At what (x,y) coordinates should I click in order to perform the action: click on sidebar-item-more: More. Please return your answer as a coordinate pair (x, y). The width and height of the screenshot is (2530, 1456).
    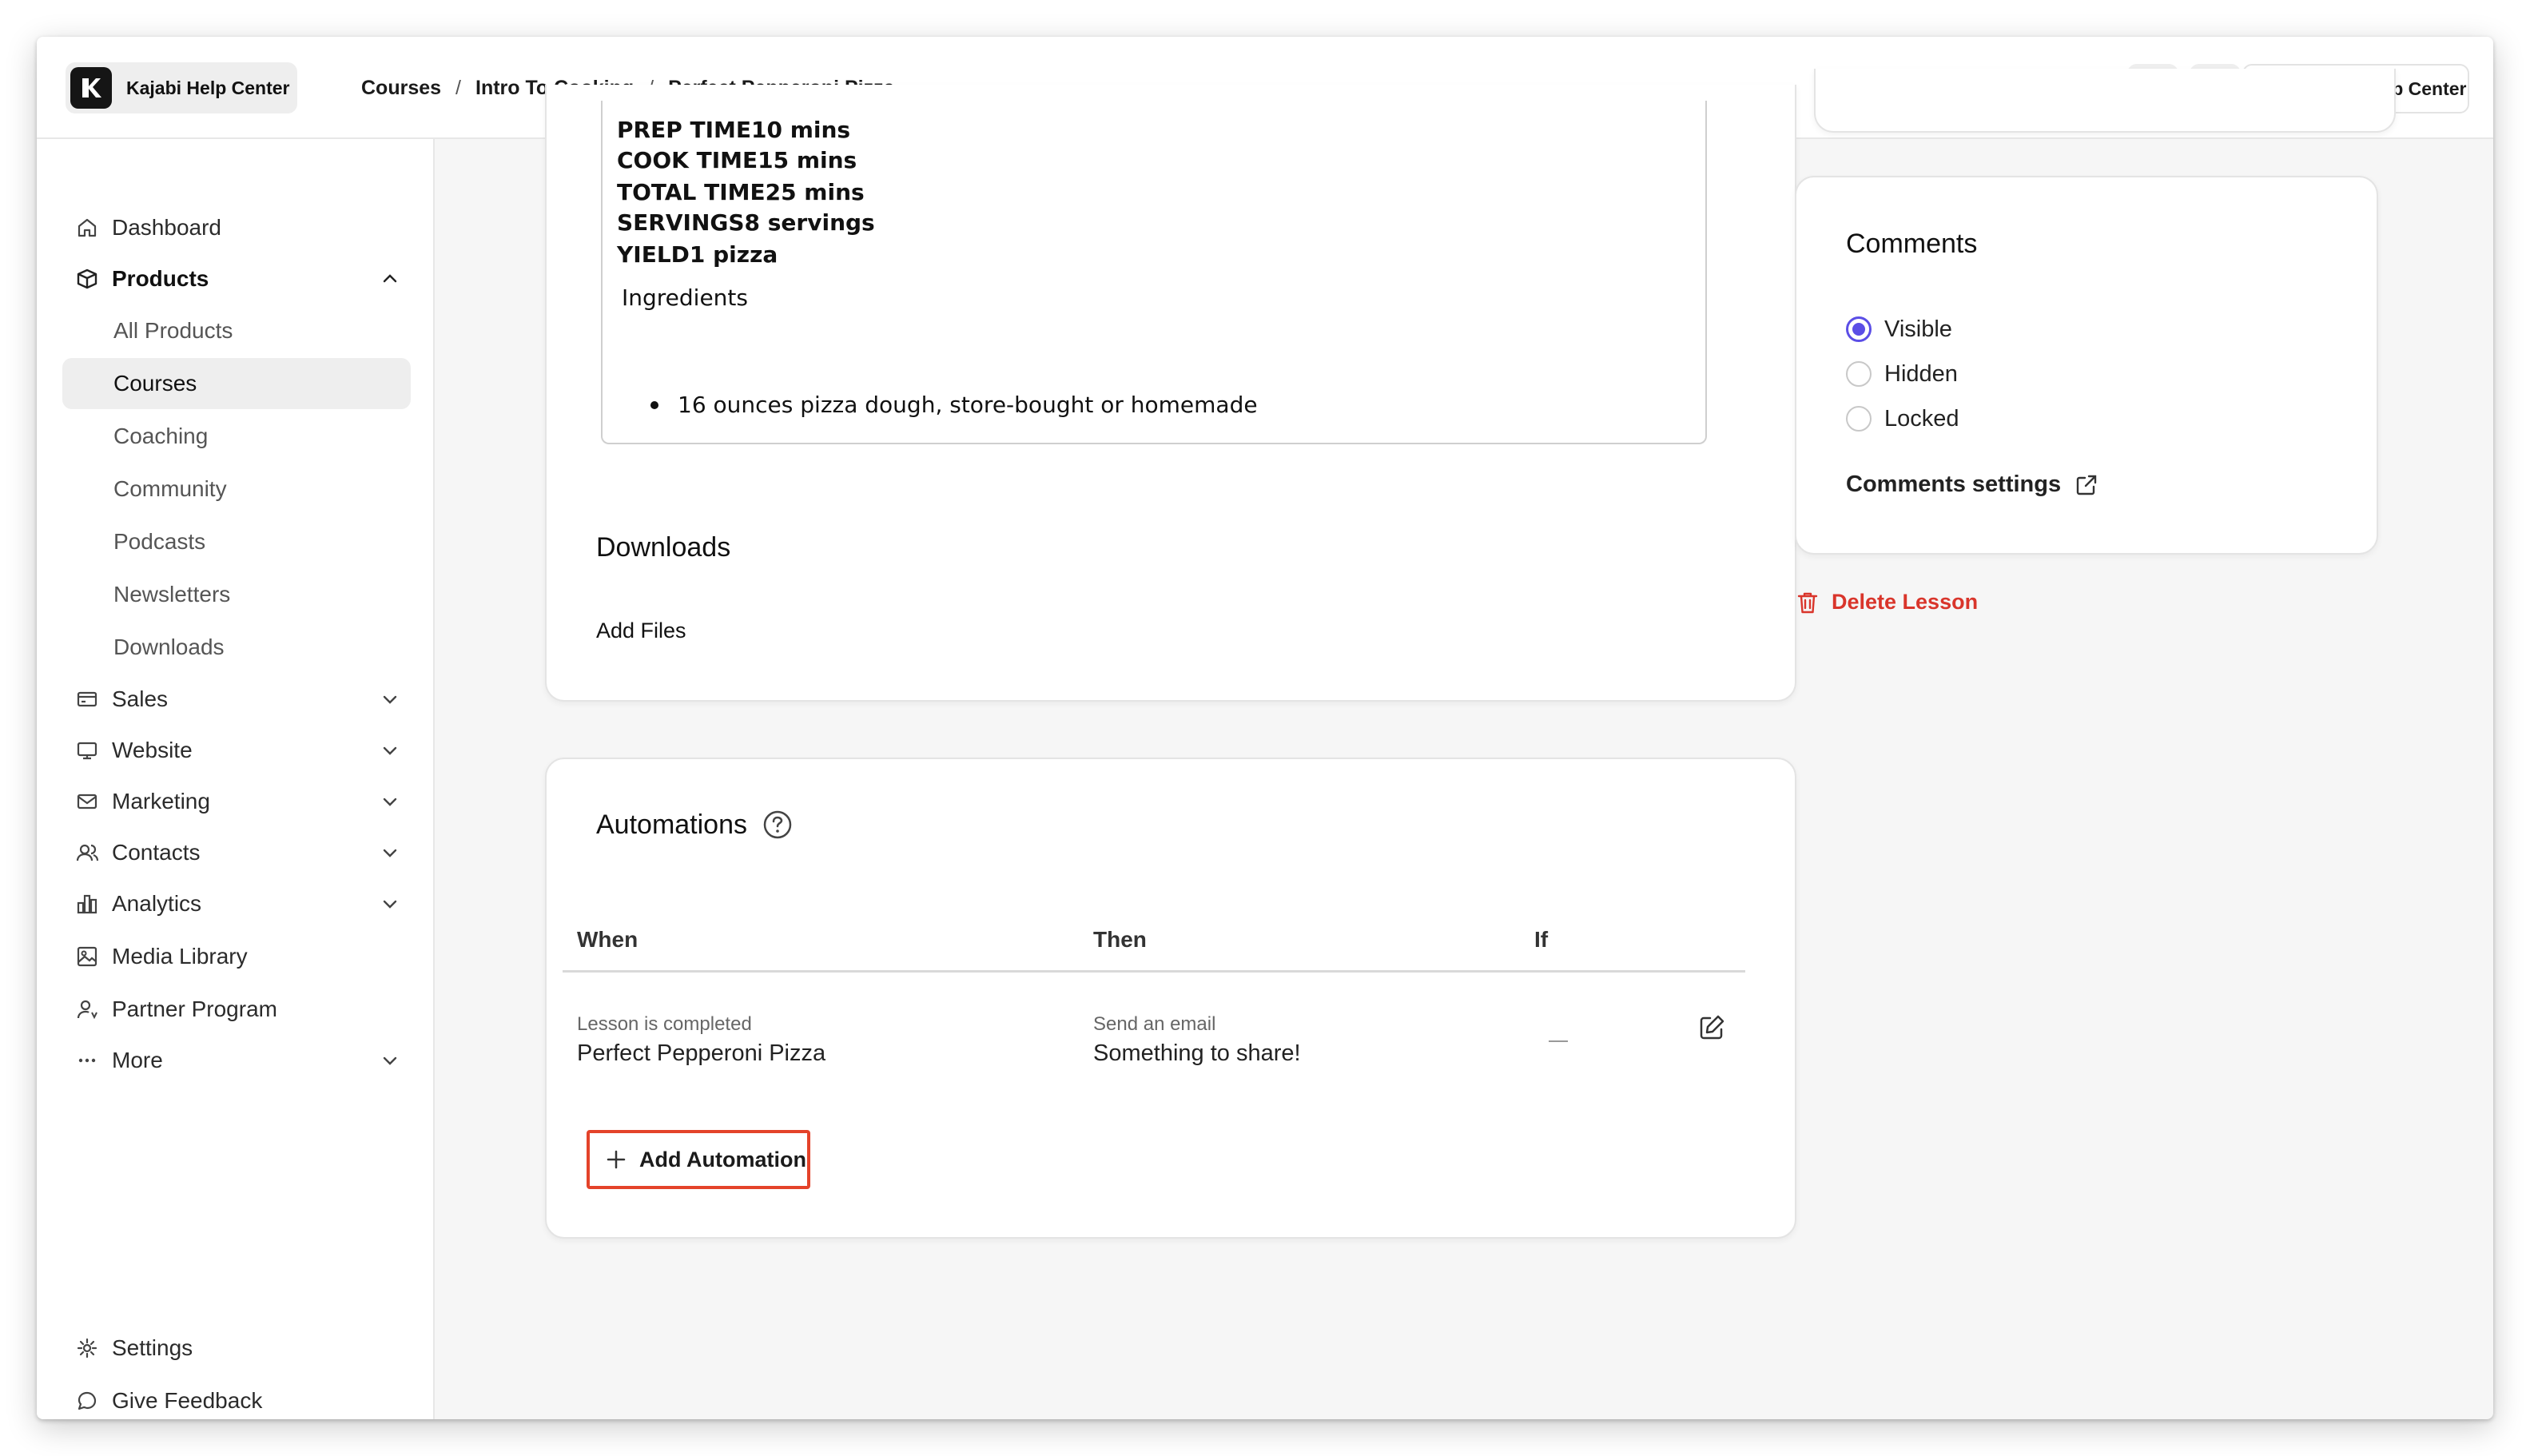
    Looking at the image, I should click on (237, 1060).